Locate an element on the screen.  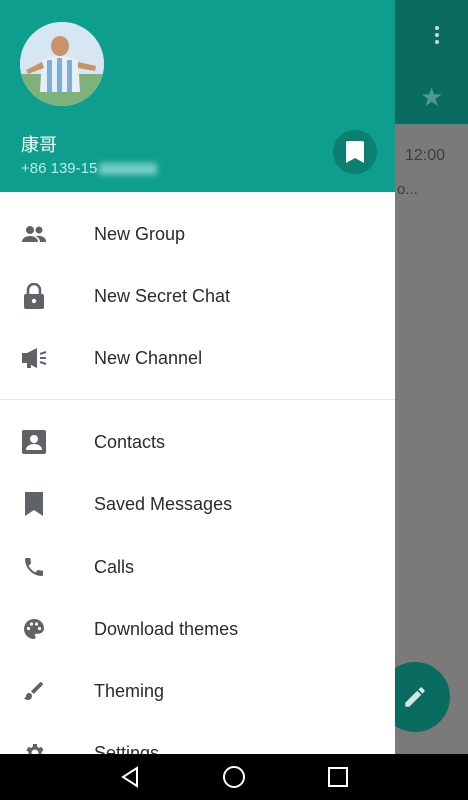
menu-label-calls: Calls is located at coordinates (114, 566).